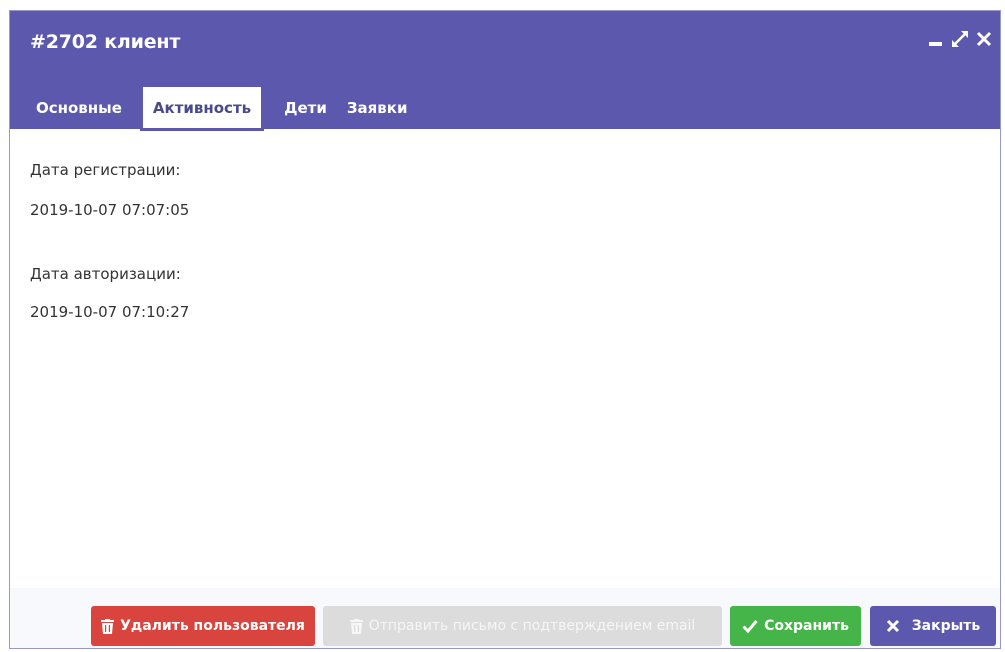 Image resolution: width=1005 pixels, height=652 pixels. I want to click on checkmark-icon, so click(750, 626).